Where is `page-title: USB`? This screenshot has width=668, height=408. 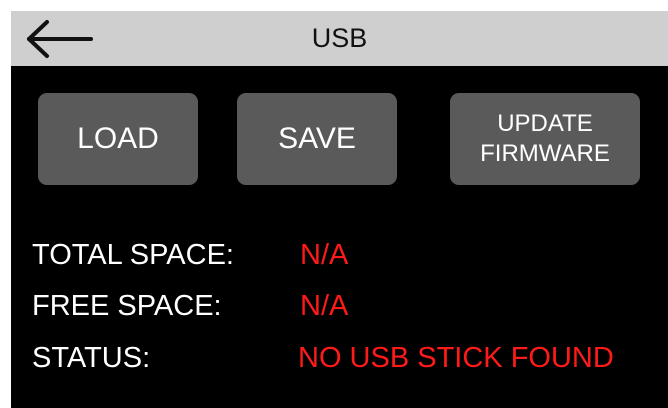 page-title: USB is located at coordinates (339, 38).